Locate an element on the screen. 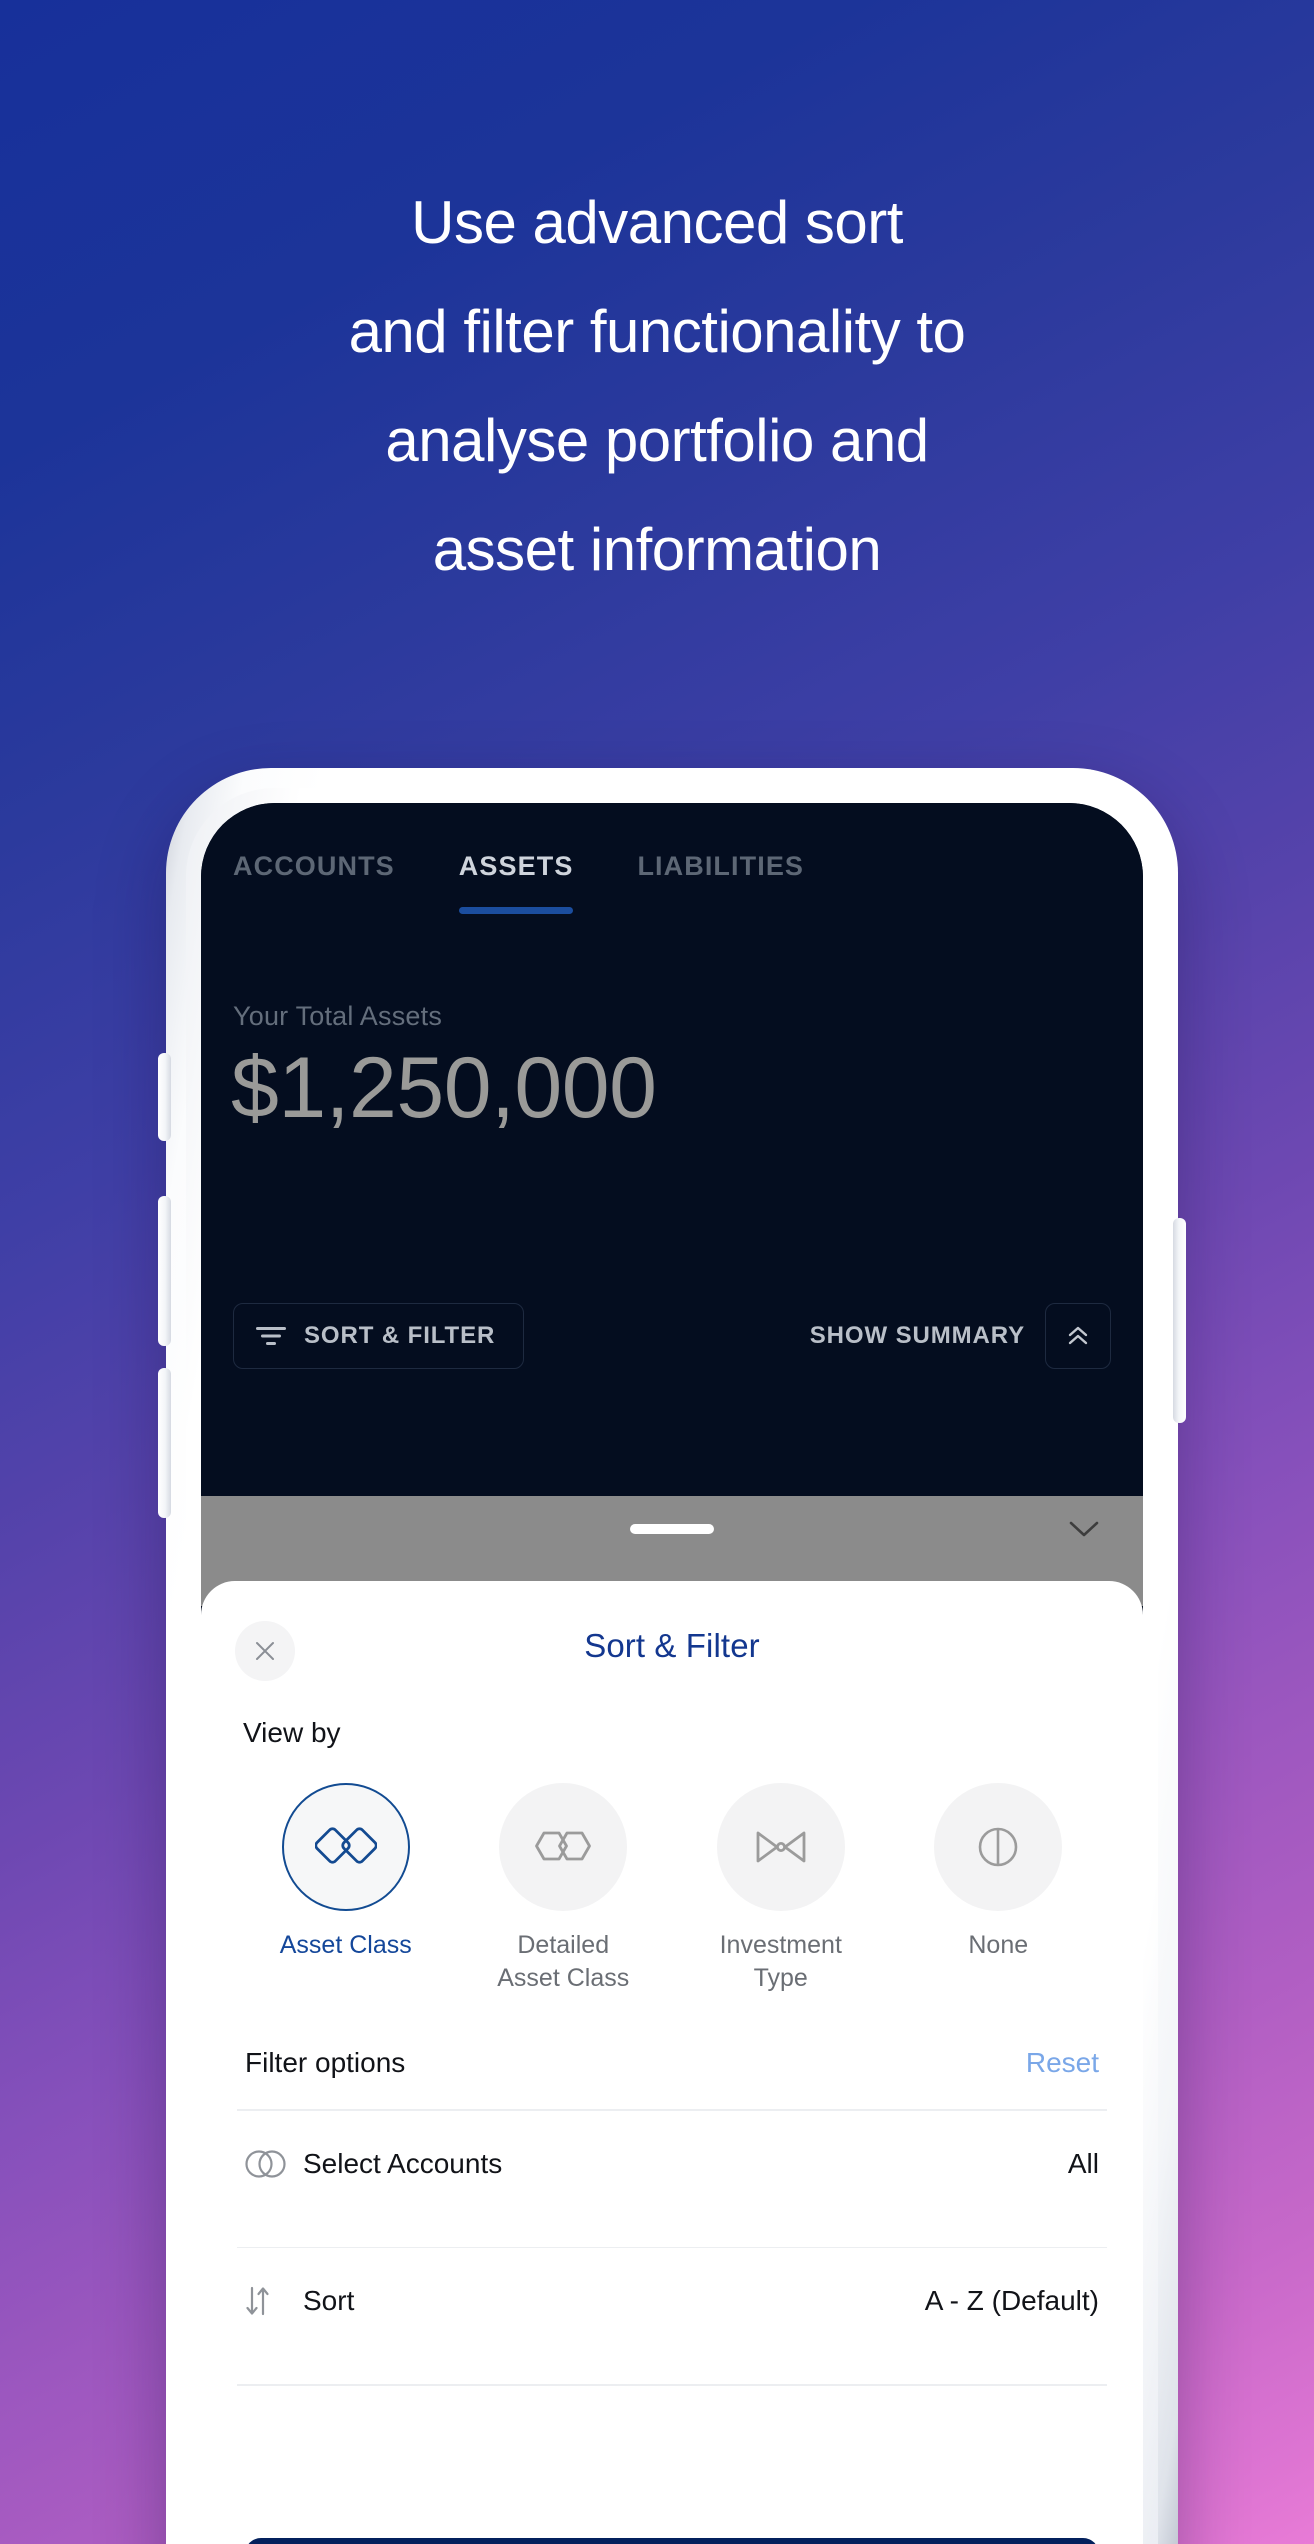  bowtie-icon is located at coordinates (781, 1847).